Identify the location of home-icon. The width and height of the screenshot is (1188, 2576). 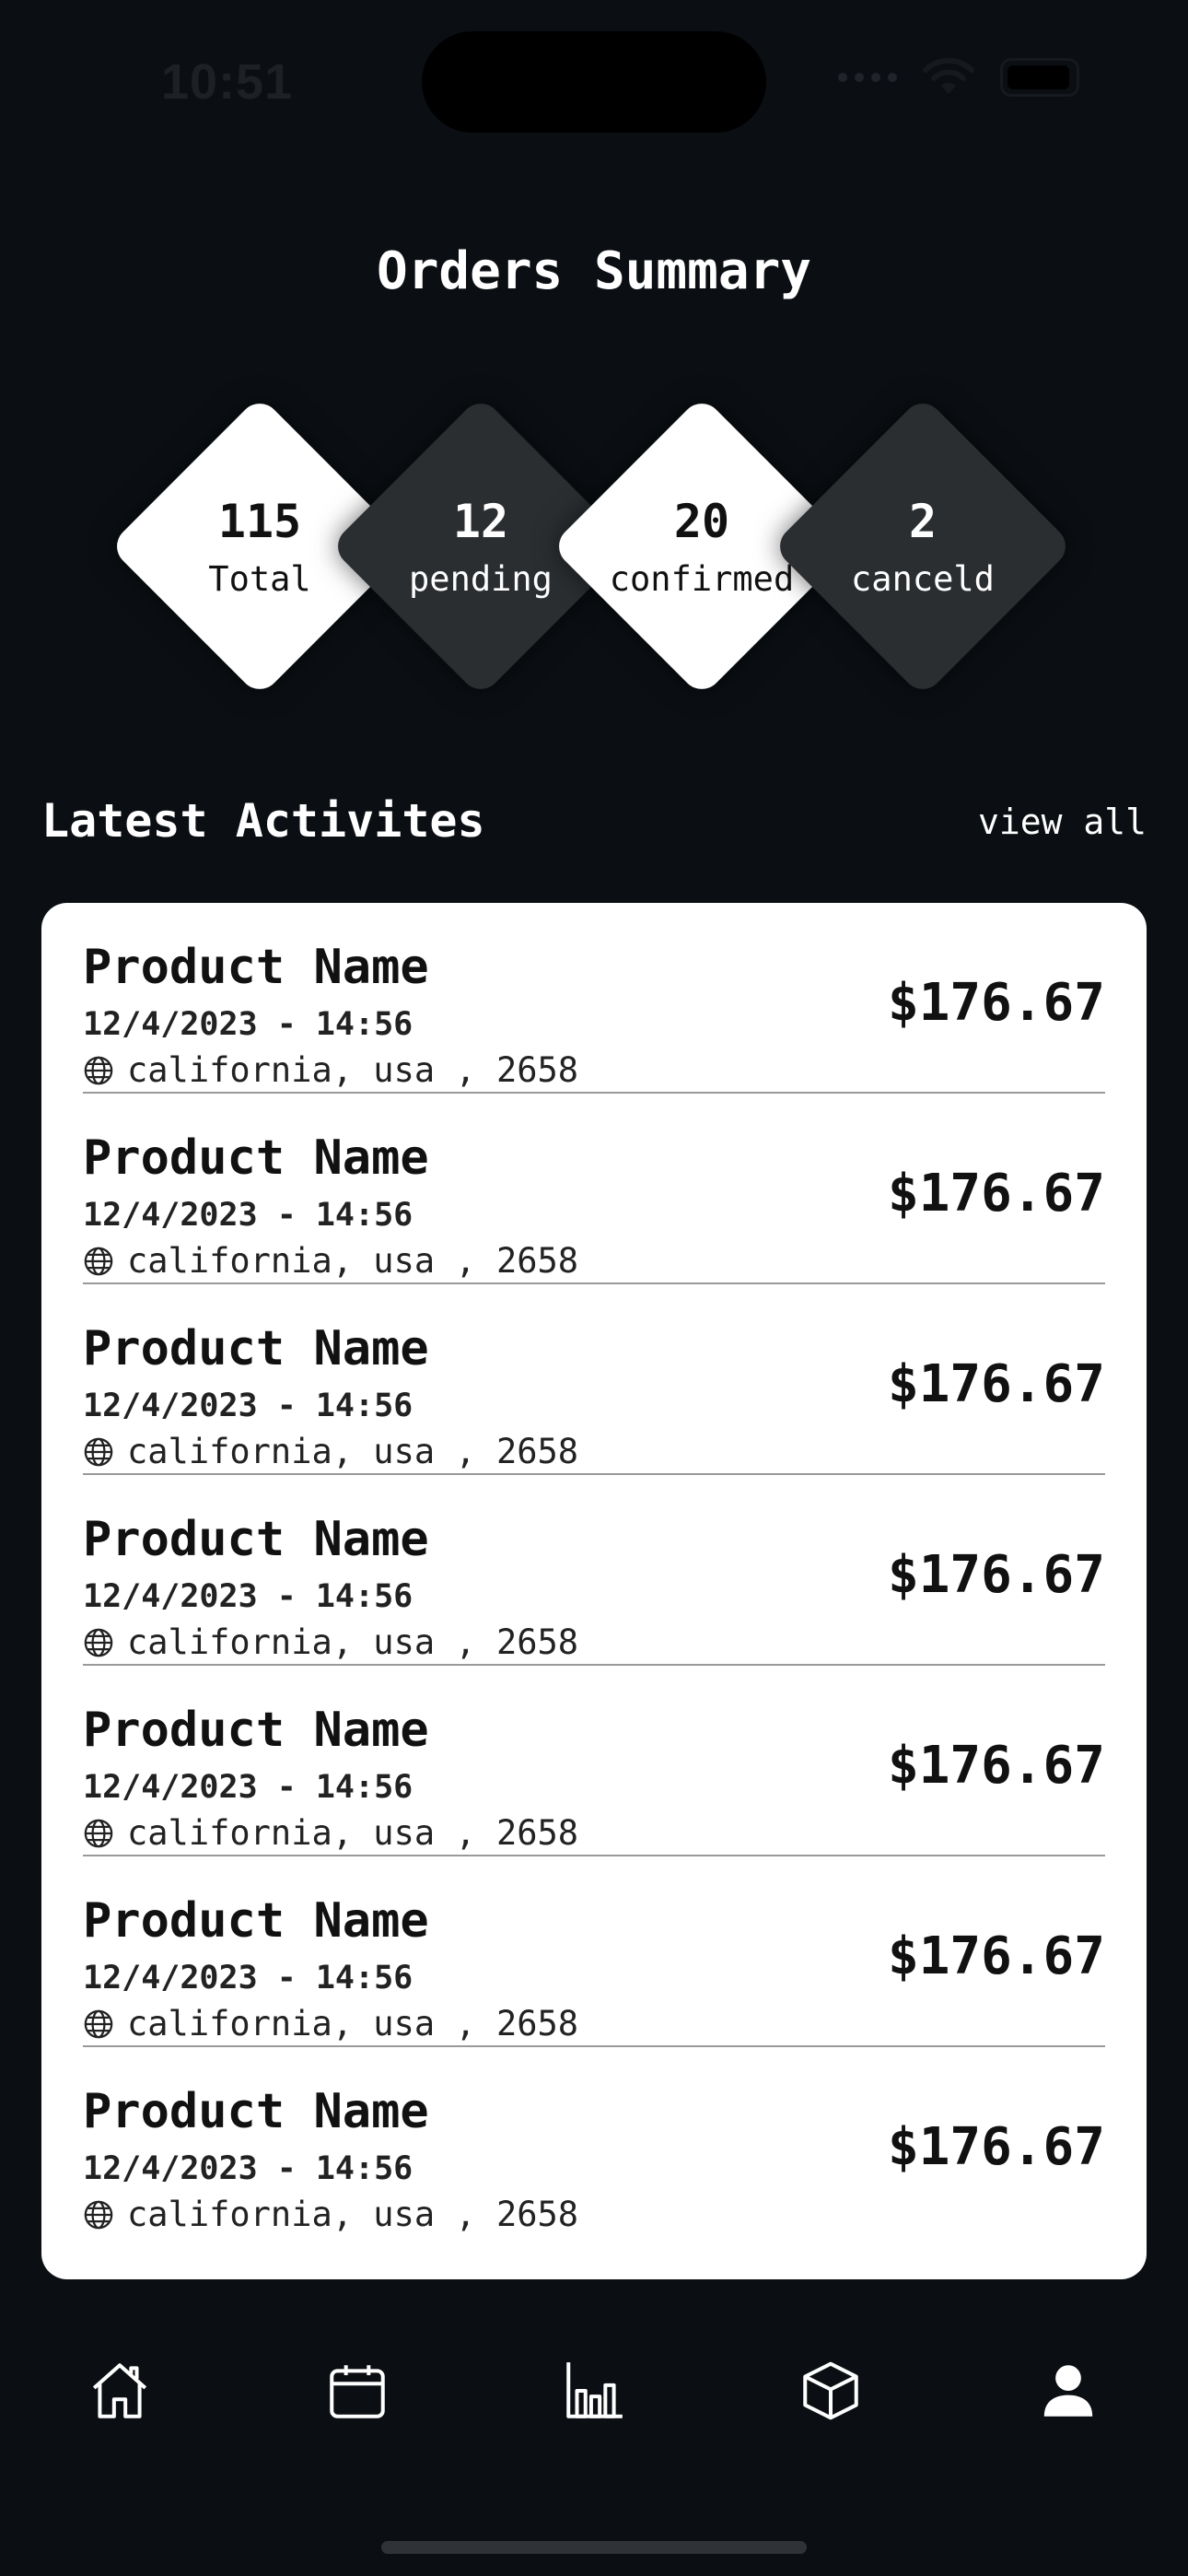
(119, 2390).